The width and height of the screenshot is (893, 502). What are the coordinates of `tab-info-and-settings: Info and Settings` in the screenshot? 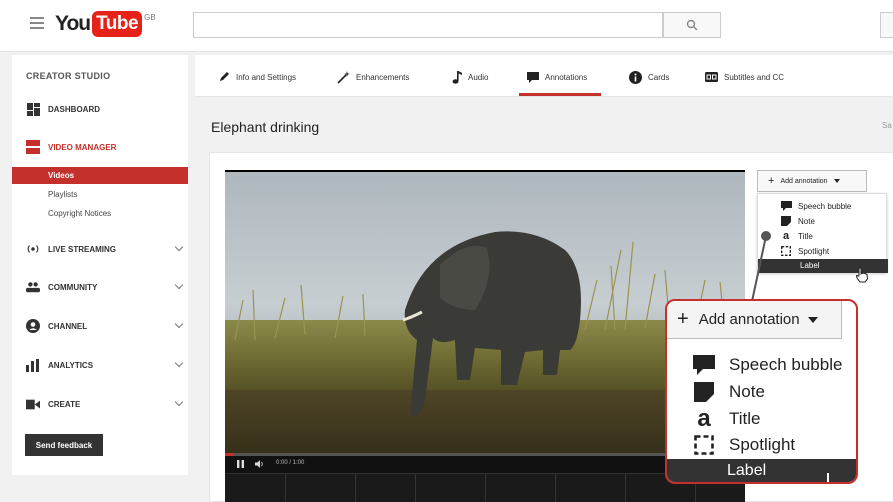 It's located at (257, 77).